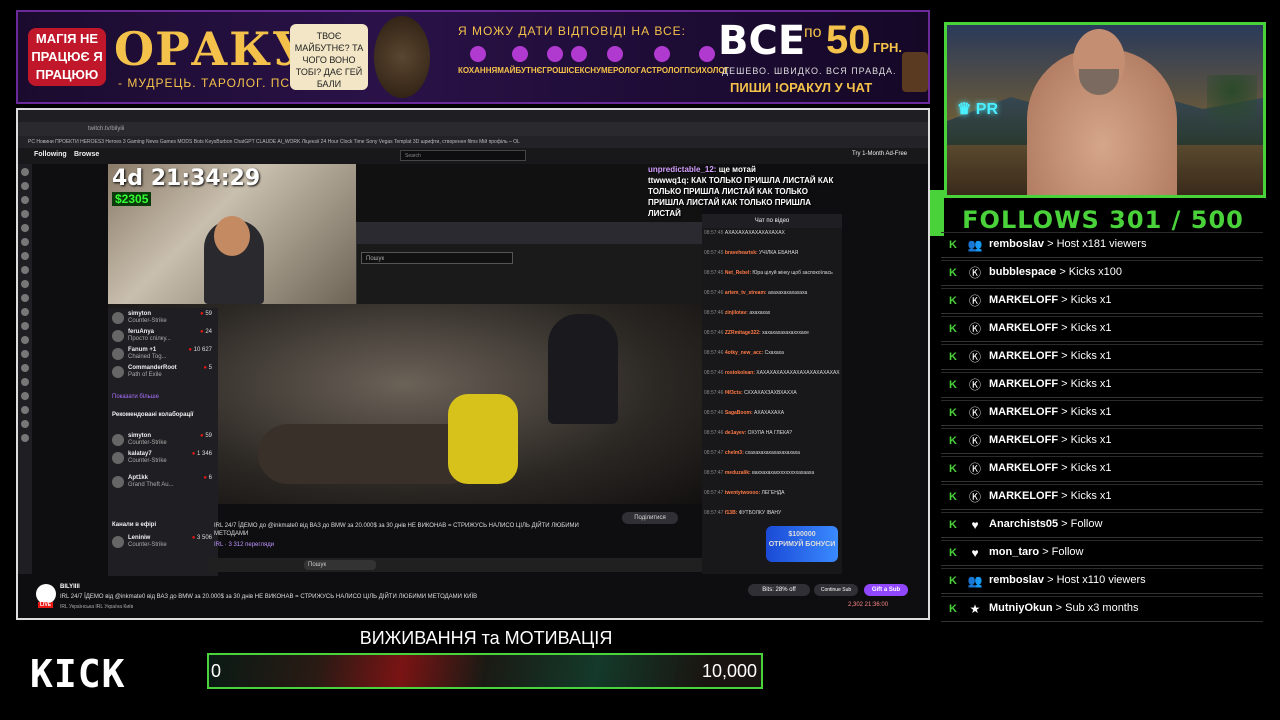  I want to click on accent-bar, so click(937, 213).